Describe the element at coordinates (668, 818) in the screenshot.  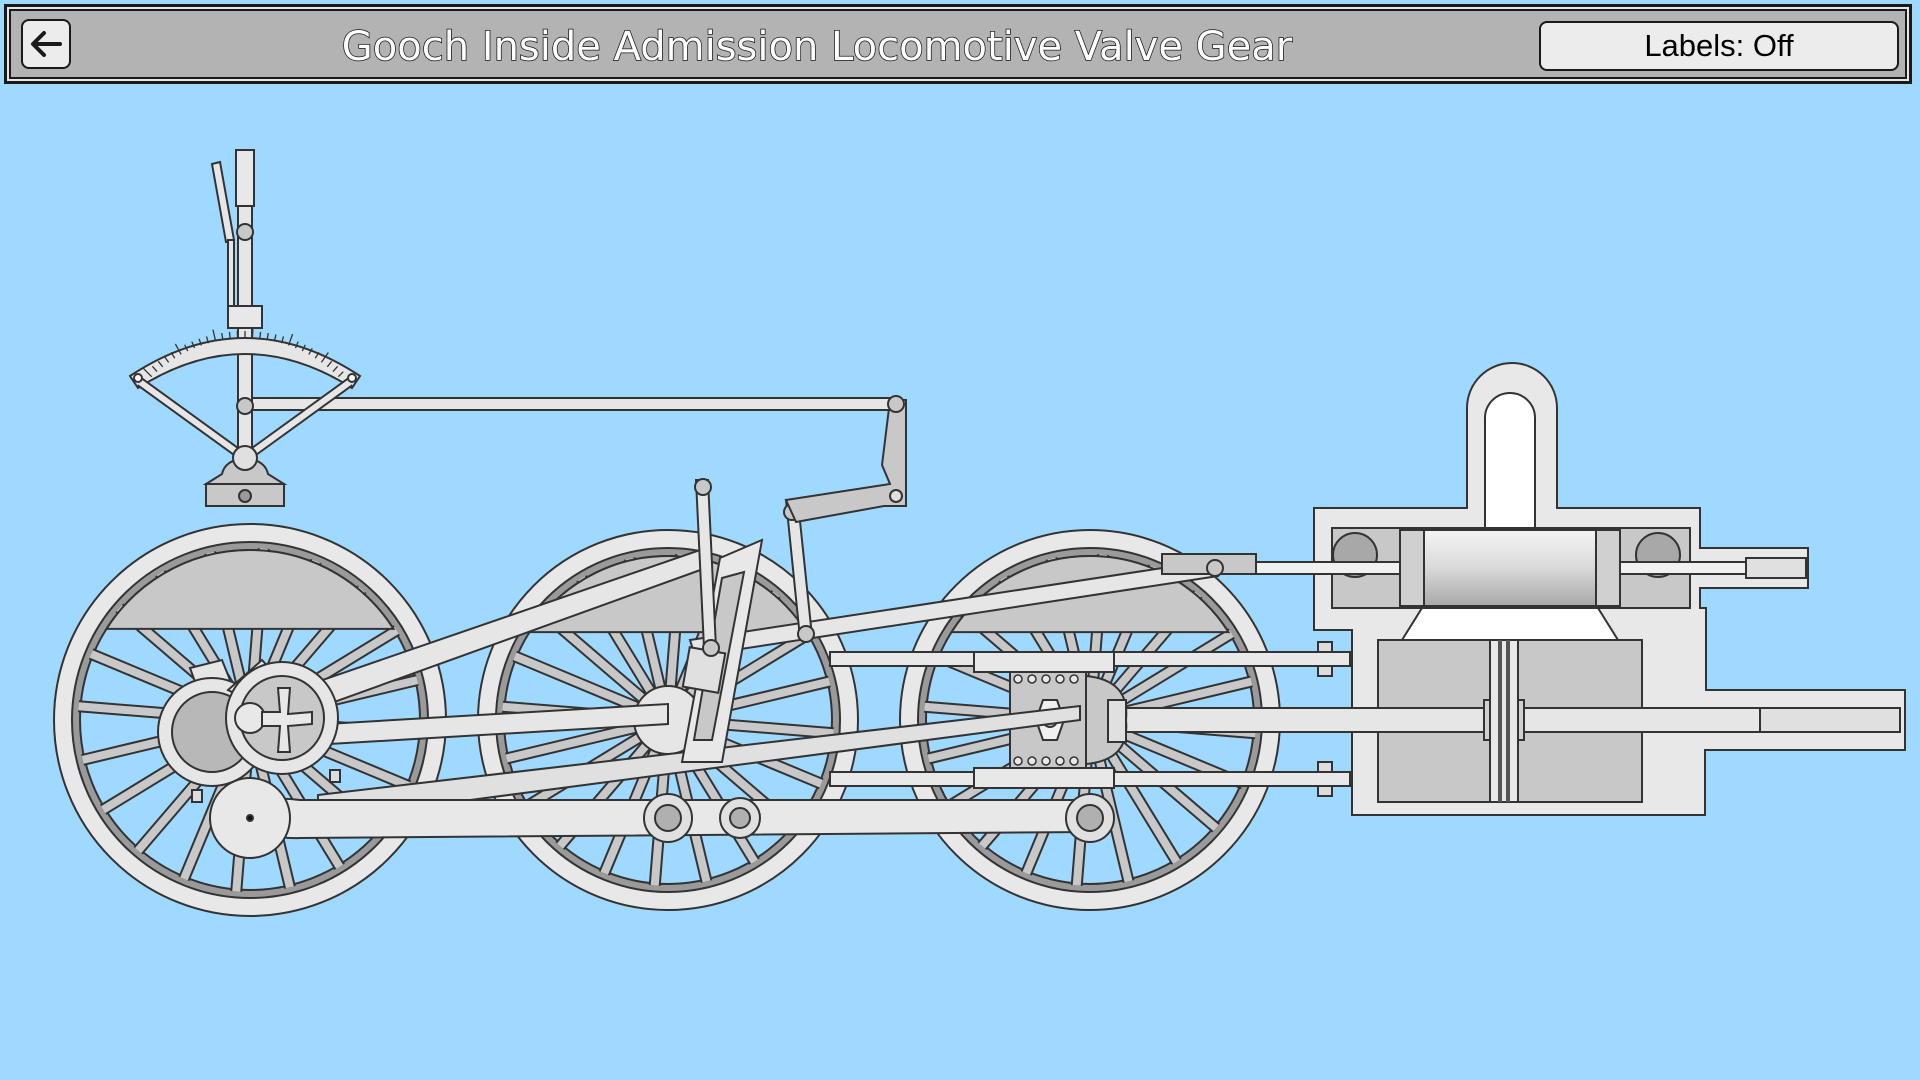
I see `coupling-pin-middle` at that location.